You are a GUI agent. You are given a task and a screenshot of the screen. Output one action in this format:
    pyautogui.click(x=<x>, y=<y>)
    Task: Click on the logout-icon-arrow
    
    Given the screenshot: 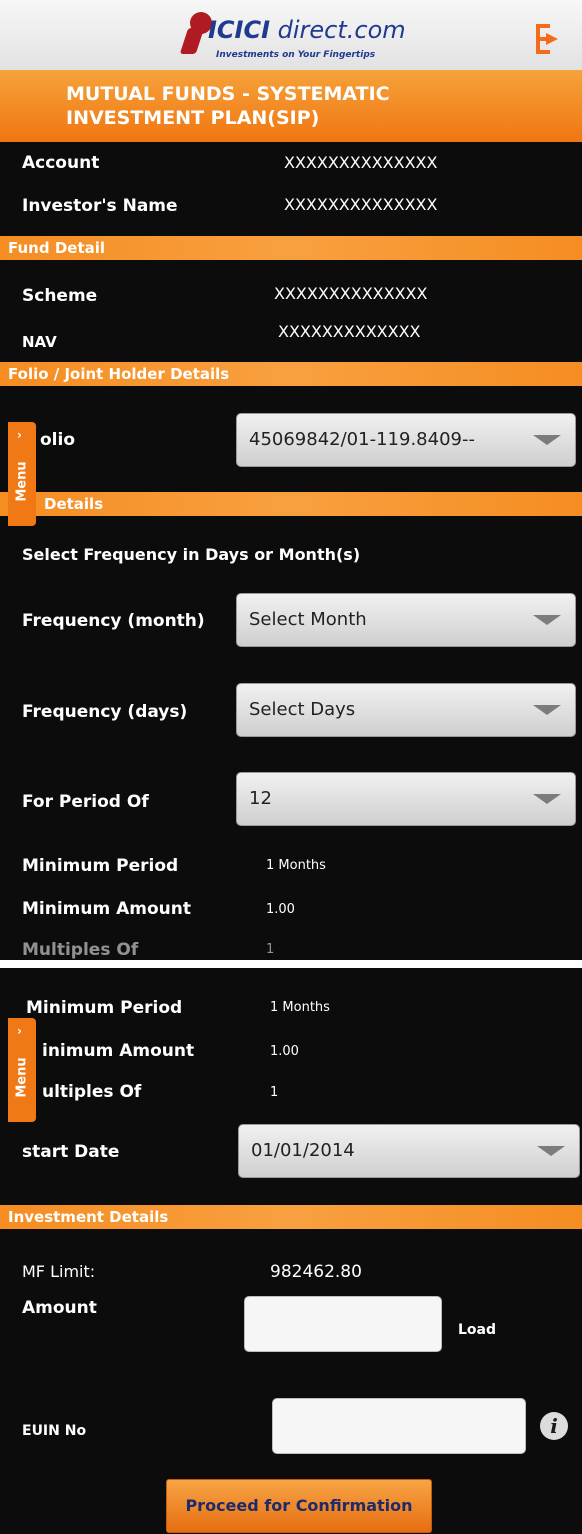 What is the action you would take?
    pyautogui.click(x=552, y=39)
    